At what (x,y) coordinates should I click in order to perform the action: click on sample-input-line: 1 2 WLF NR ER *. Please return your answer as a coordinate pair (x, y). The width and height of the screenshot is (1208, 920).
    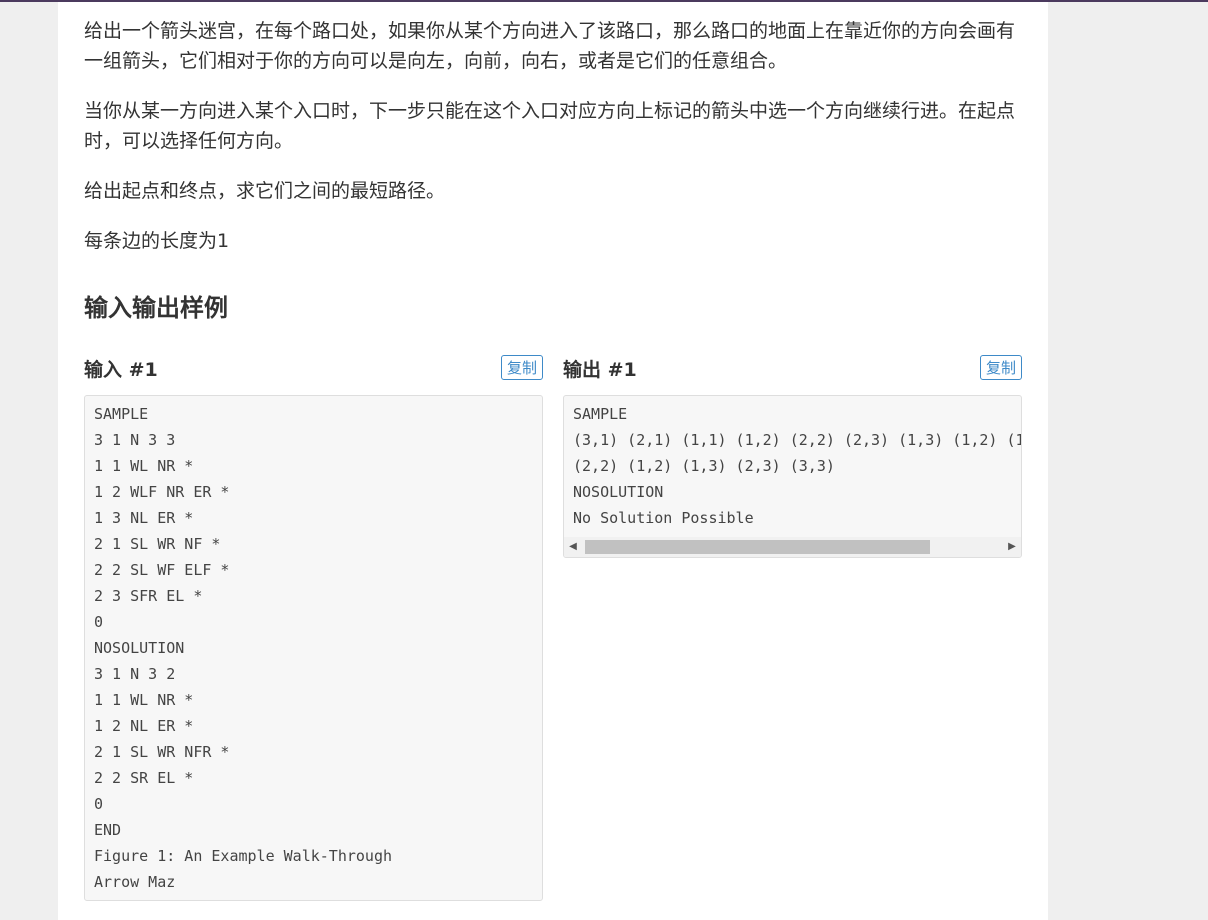
    Looking at the image, I should click on (162, 492).